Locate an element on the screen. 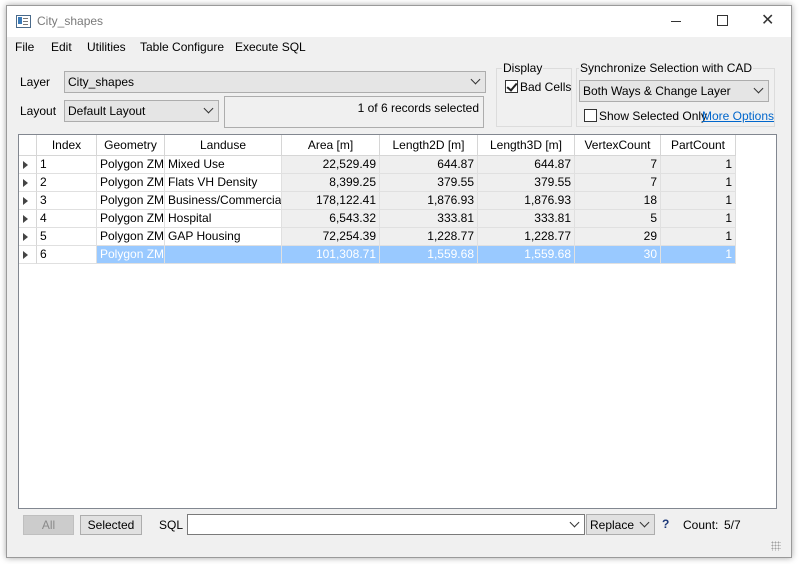  cell-vertexcount: 30 is located at coordinates (618, 255).